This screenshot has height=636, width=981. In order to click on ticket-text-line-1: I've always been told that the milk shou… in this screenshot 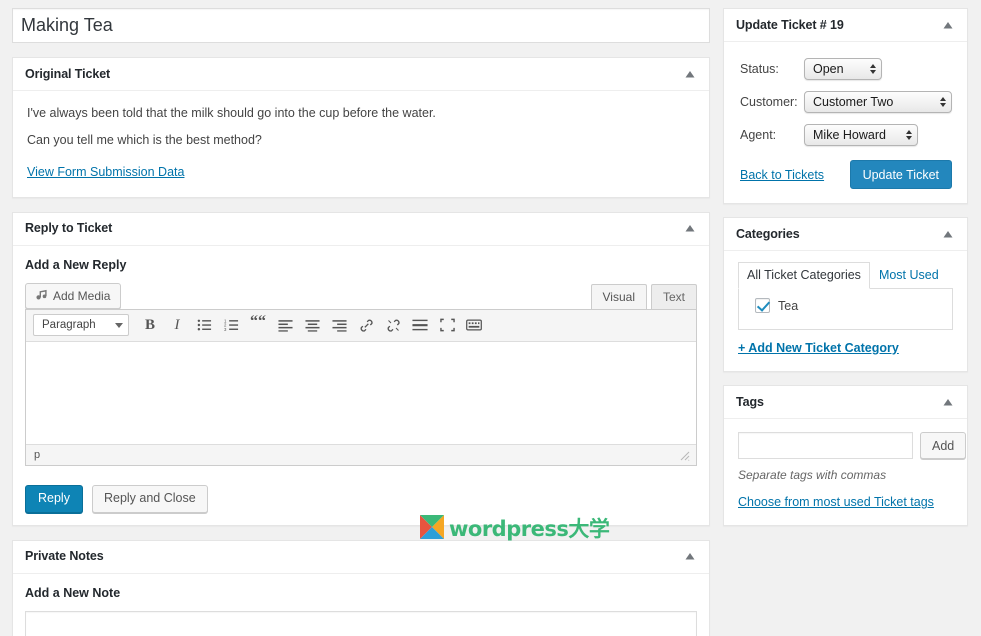, I will do `click(231, 113)`.